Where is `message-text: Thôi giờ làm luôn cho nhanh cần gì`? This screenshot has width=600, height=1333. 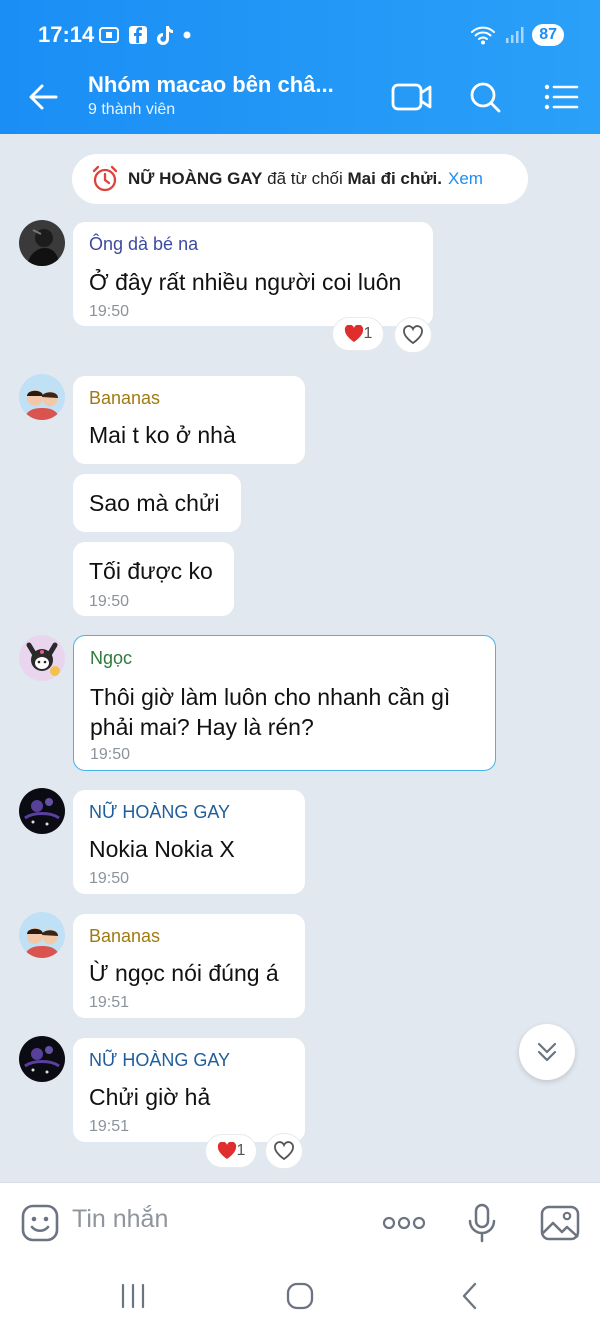 message-text: Thôi giờ làm luôn cho nhanh cần gì is located at coordinates (270, 697).